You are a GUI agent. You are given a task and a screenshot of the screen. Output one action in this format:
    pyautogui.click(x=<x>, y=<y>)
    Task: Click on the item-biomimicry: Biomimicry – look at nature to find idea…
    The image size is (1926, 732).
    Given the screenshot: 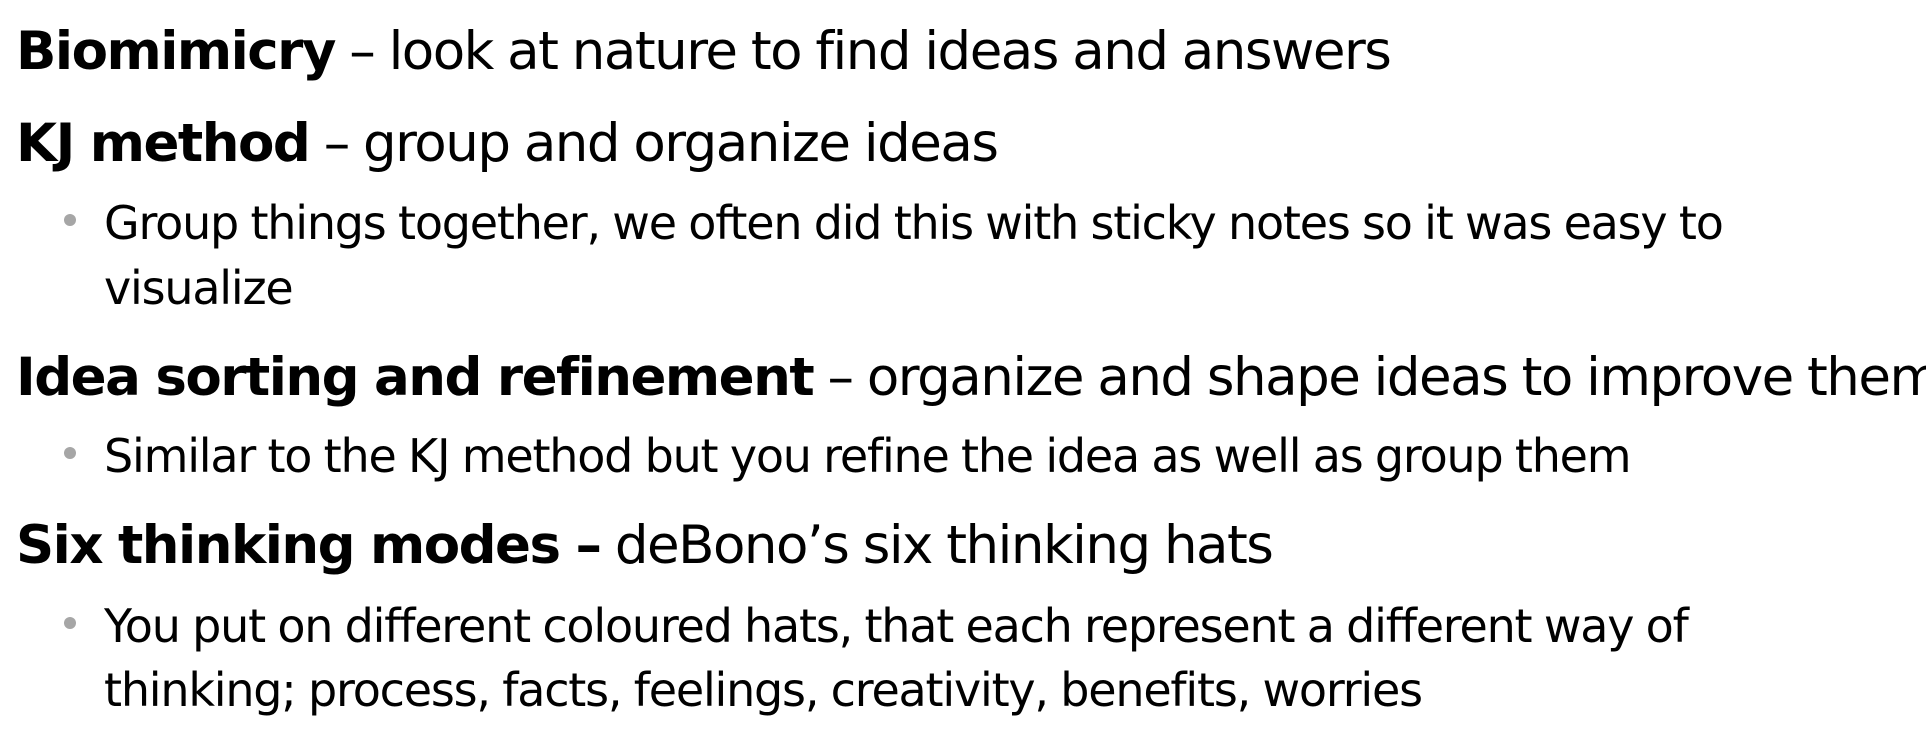 What is the action you would take?
    pyautogui.click(x=704, y=51)
    